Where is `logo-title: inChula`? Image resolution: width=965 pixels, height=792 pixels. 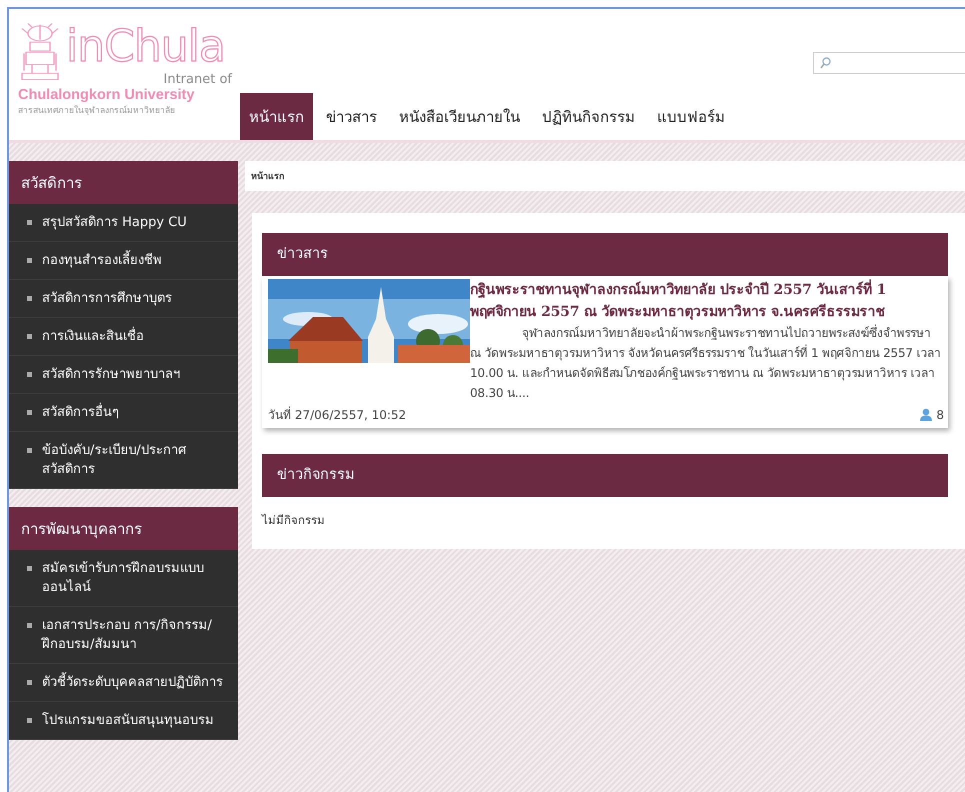
logo-title: inChula is located at coordinates (146, 47).